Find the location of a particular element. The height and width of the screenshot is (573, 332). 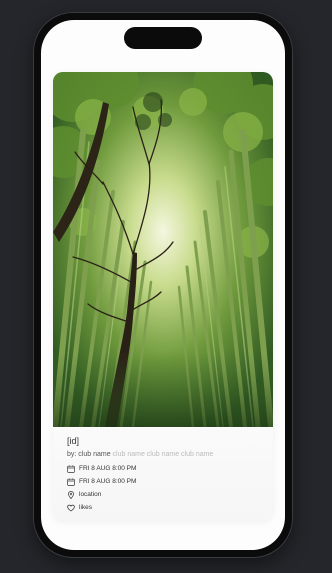

event-title: [id] is located at coordinates (73, 441).